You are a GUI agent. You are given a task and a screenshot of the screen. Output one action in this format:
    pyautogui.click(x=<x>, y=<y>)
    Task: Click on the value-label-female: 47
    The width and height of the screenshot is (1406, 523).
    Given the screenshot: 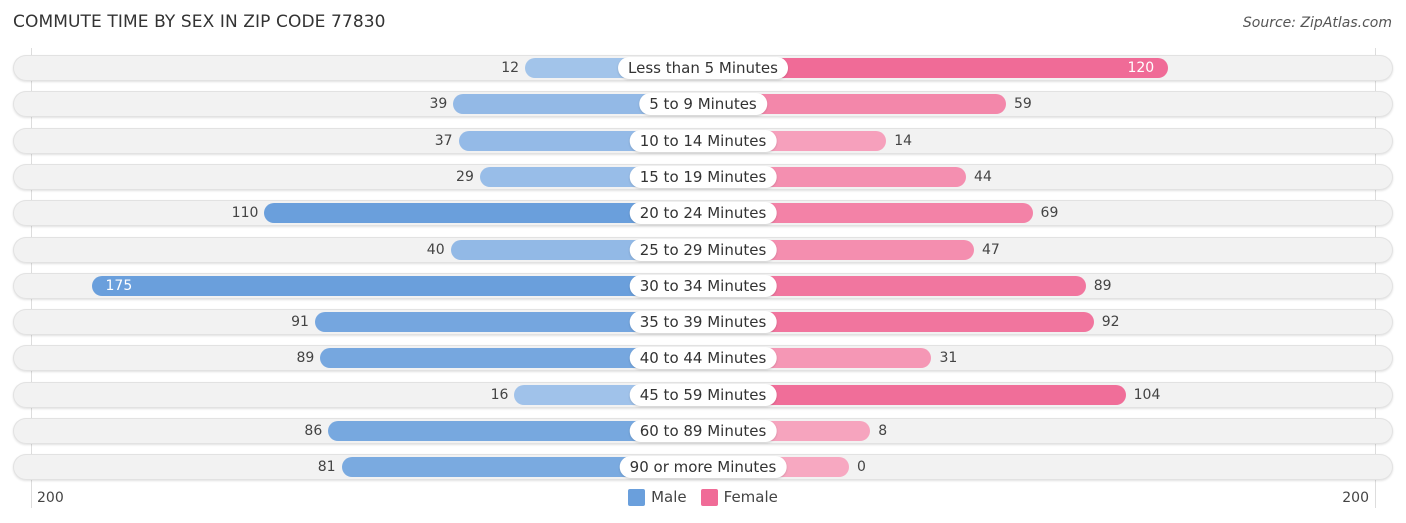 What is the action you would take?
    pyautogui.click(x=991, y=249)
    